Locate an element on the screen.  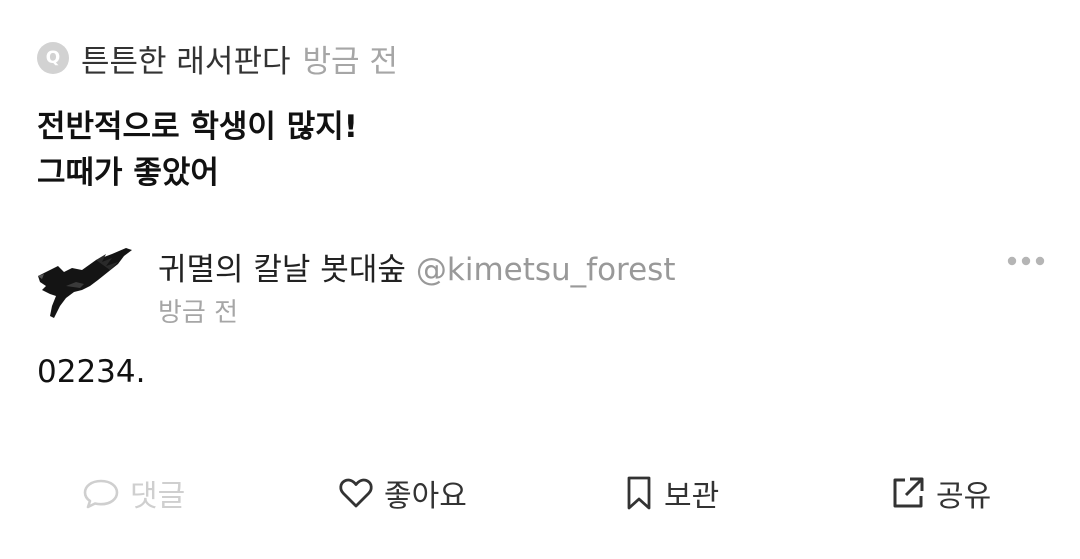
more-dots-icon is located at coordinates (1026, 261).